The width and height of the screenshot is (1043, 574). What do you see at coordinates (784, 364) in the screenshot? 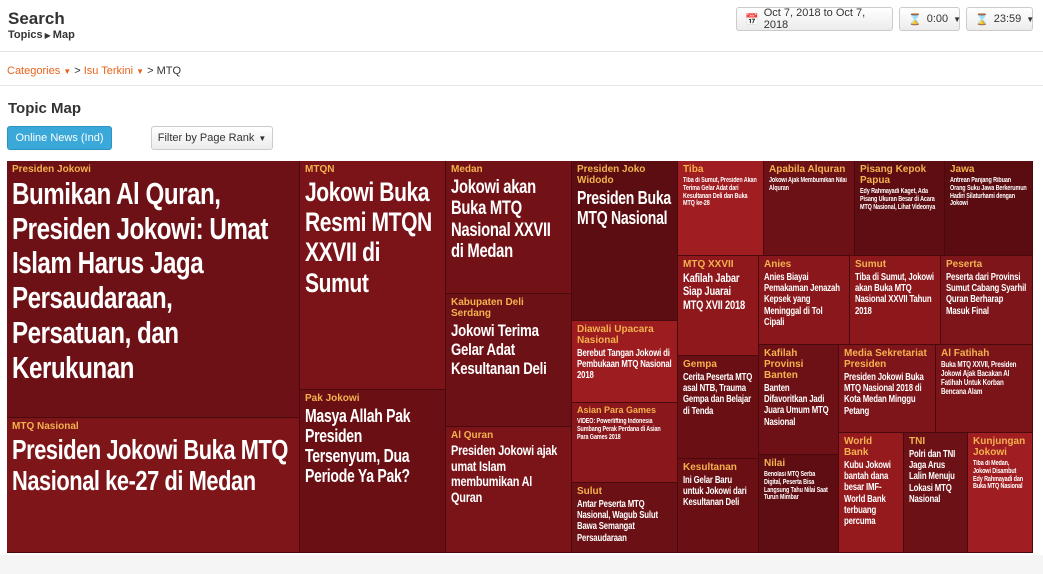
I see `treemap-cell-category: Kafilah Provinsi Banten` at bounding box center [784, 364].